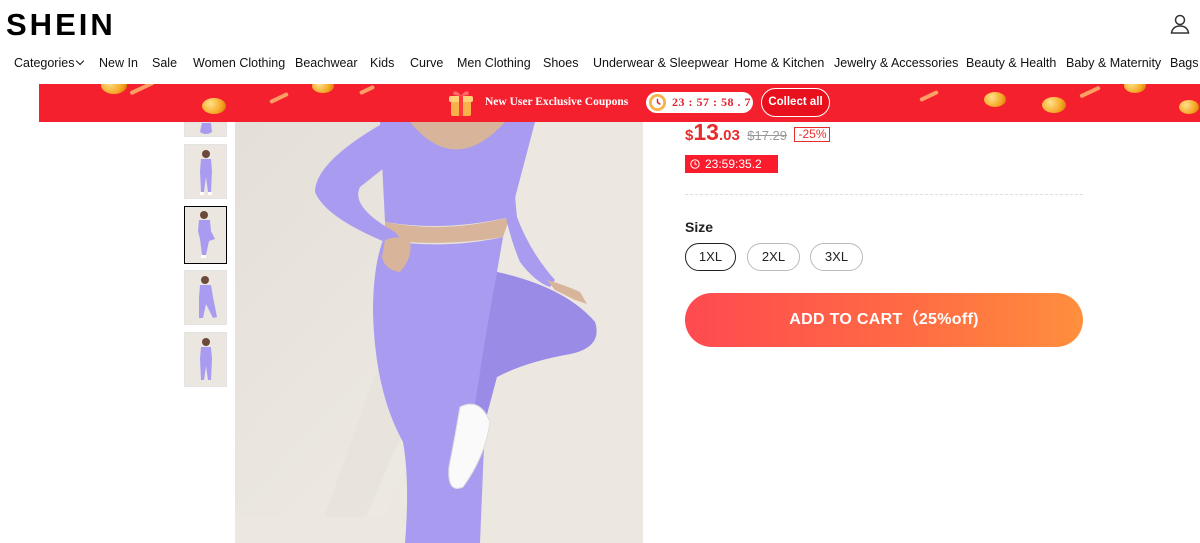 The image size is (1200, 543). What do you see at coordinates (773, 257) in the screenshot?
I see `size-option-2xl: 2XL` at bounding box center [773, 257].